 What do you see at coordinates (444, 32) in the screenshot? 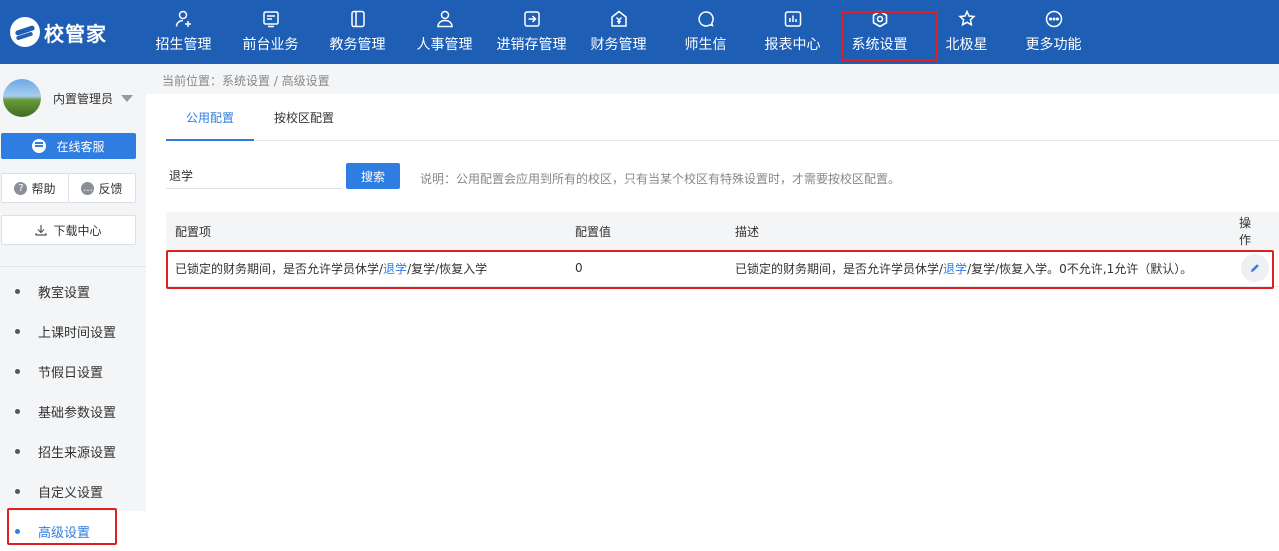
I see `nav-item-hr: 人事管理` at bounding box center [444, 32].